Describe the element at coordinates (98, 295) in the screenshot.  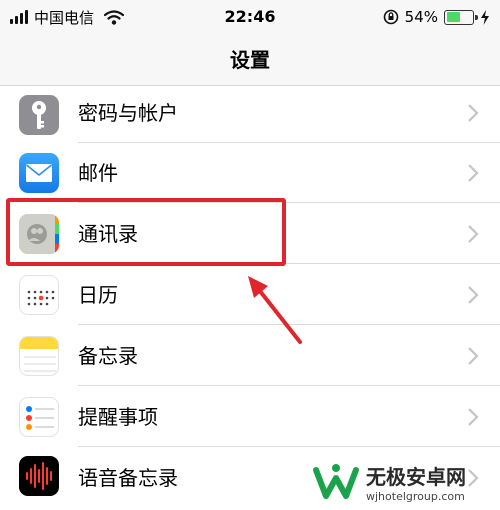
I see `row-label-calendar: 日历` at that location.